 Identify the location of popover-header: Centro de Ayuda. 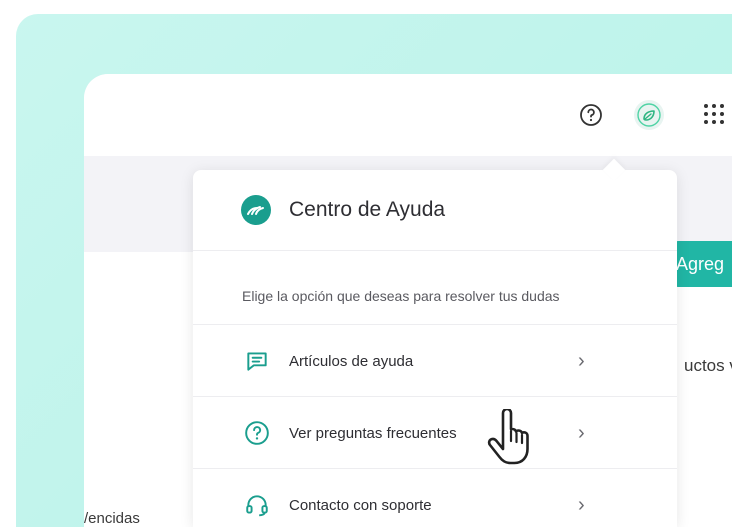
(435, 210).